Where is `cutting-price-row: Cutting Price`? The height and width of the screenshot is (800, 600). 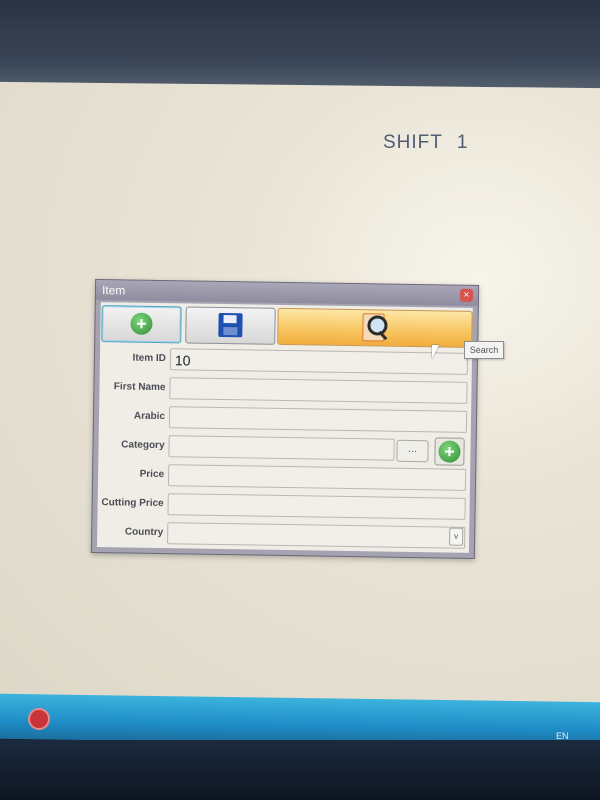 cutting-price-row: Cutting Price is located at coordinates (283, 506).